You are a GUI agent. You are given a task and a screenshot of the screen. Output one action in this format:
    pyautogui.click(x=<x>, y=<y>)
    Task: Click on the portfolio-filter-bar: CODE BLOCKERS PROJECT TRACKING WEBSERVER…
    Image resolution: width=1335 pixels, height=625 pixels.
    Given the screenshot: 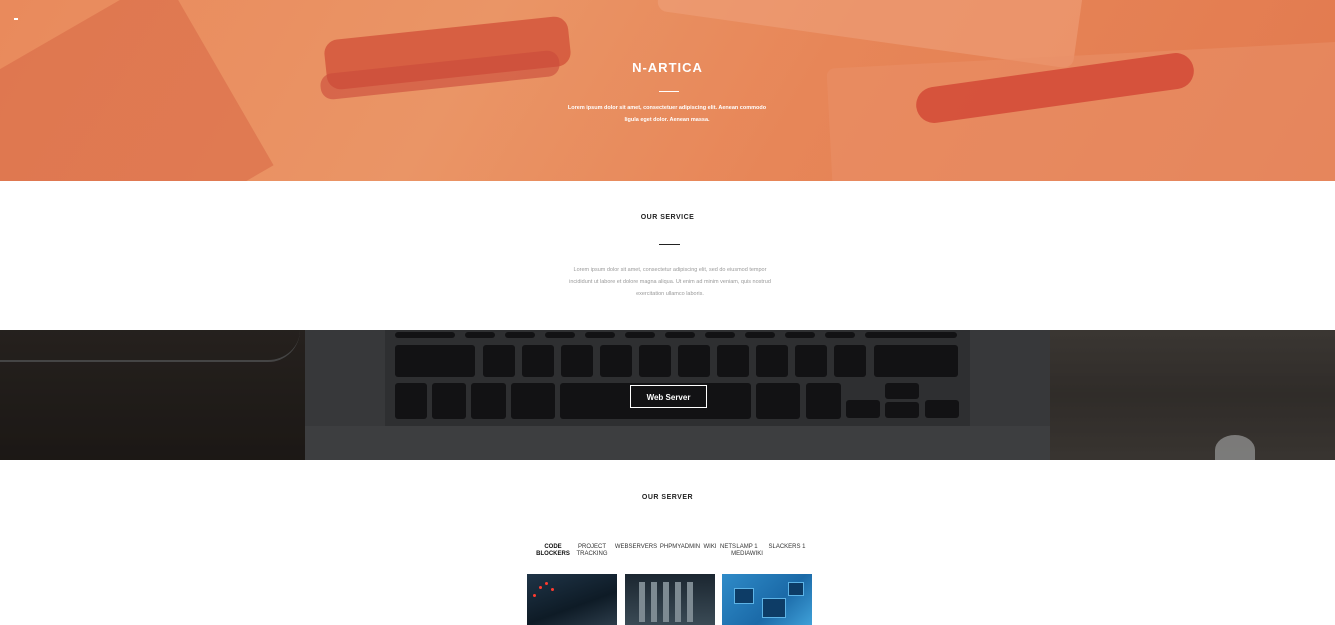 What is the action you would take?
    pyautogui.click(x=672, y=554)
    